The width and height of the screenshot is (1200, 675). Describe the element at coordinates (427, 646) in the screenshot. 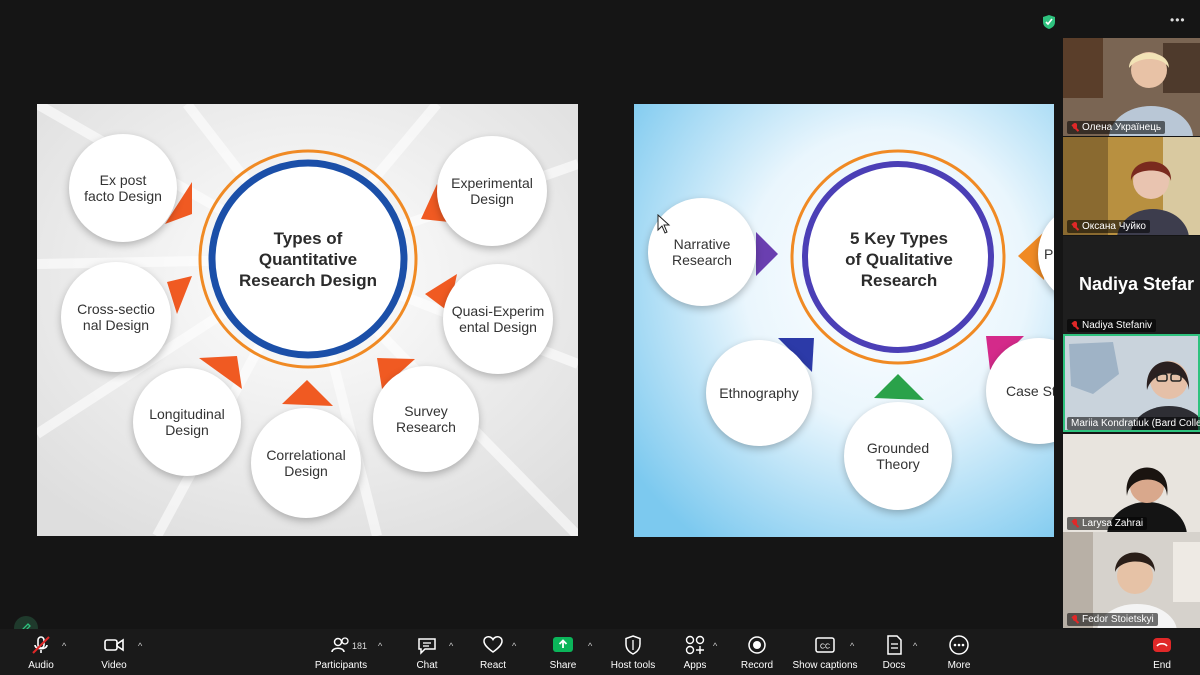

I see `chat-bubble-icon` at that location.